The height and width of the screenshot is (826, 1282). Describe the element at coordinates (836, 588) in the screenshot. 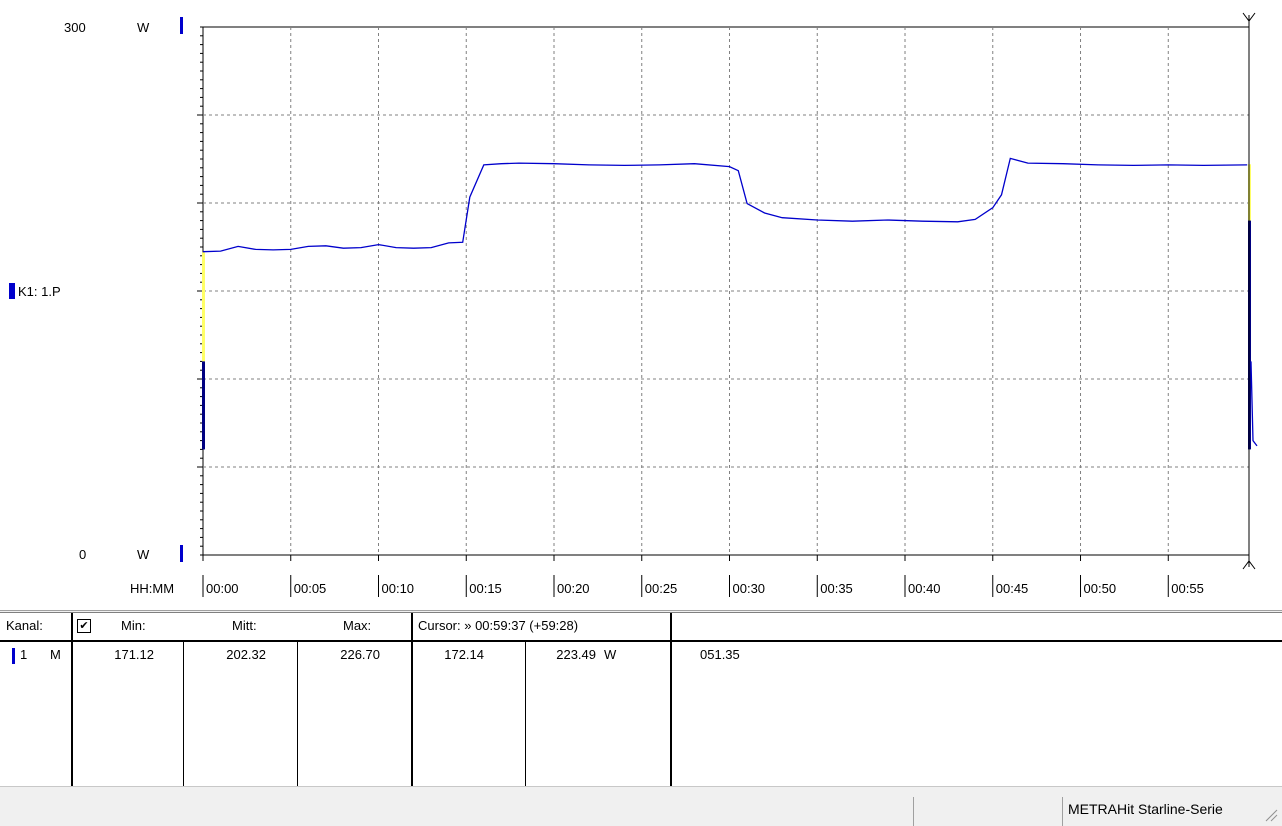

I see `x-tick-label: 00:35` at that location.